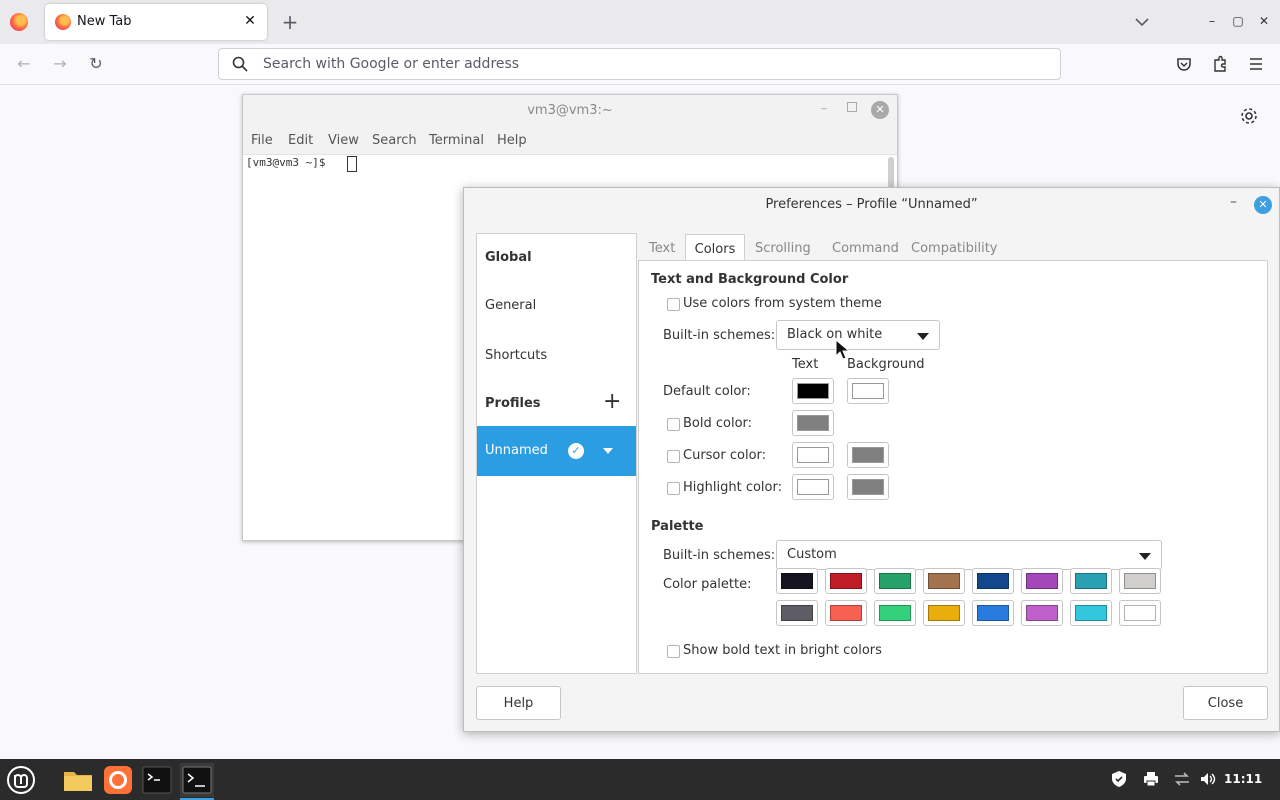  Describe the element at coordinates (673, 651) in the screenshot. I see `show-bold-bright-checkbox` at that location.